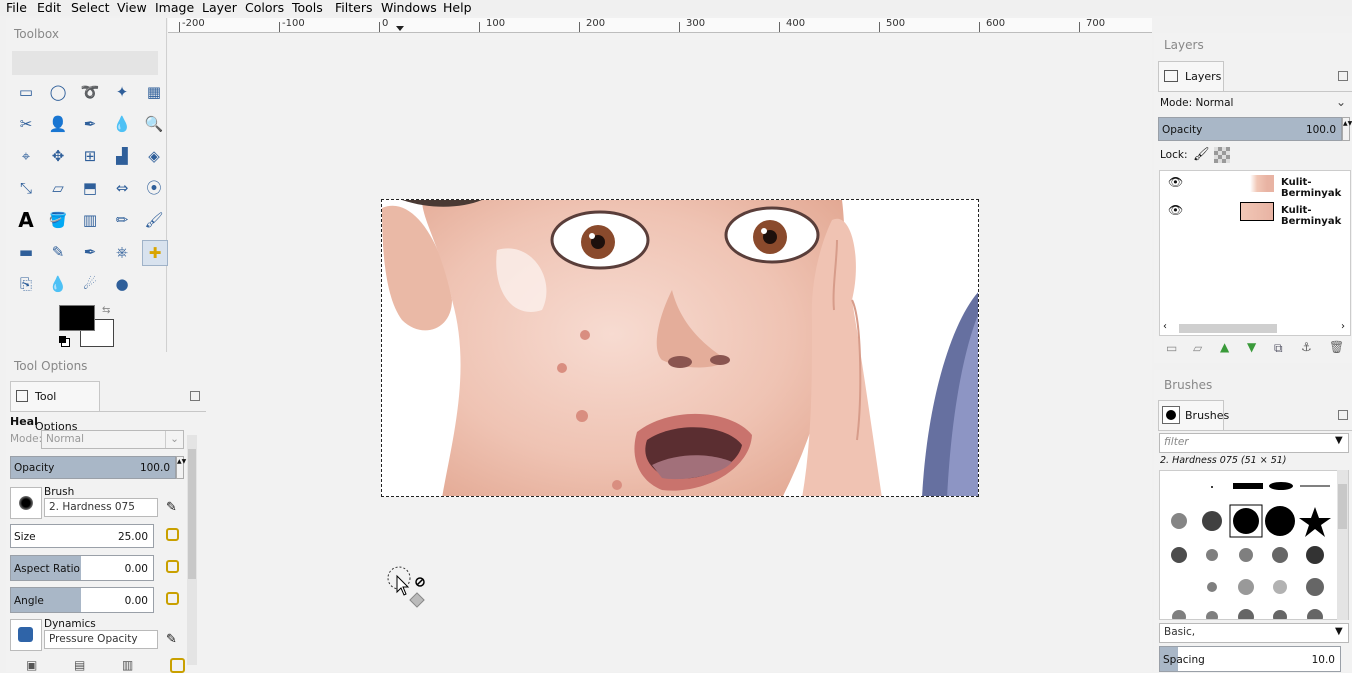  I want to click on wilber-drop-area, so click(85, 63).